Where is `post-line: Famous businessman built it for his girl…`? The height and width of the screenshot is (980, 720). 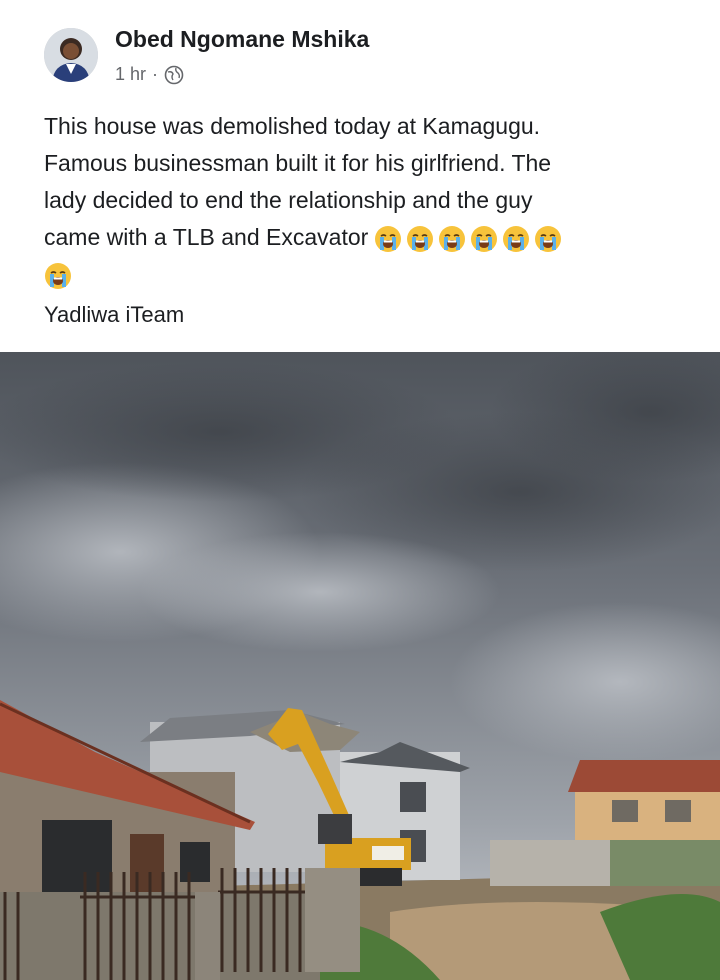
post-line: Famous businessman built it for his girl… is located at coordinates (298, 163).